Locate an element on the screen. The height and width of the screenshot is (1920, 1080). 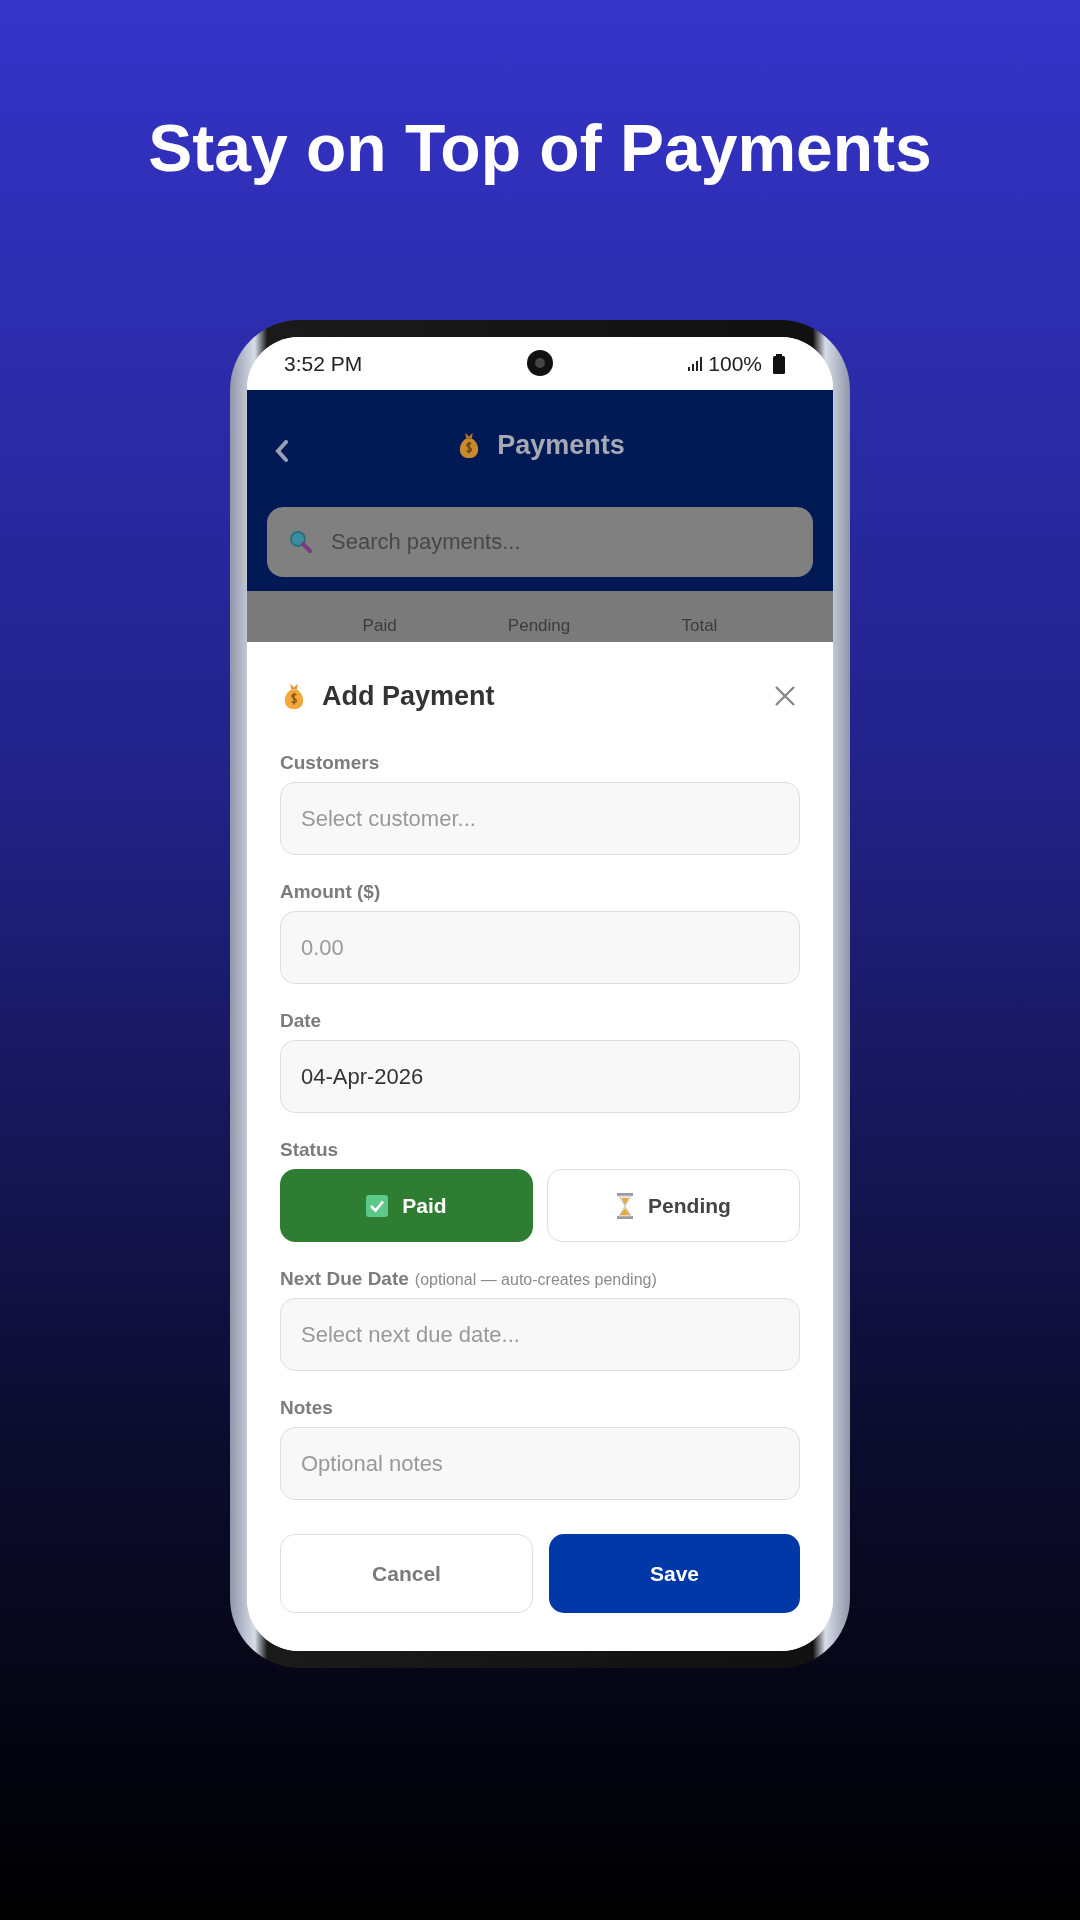
status-time: 3:52 PM is located at coordinates (323, 363).